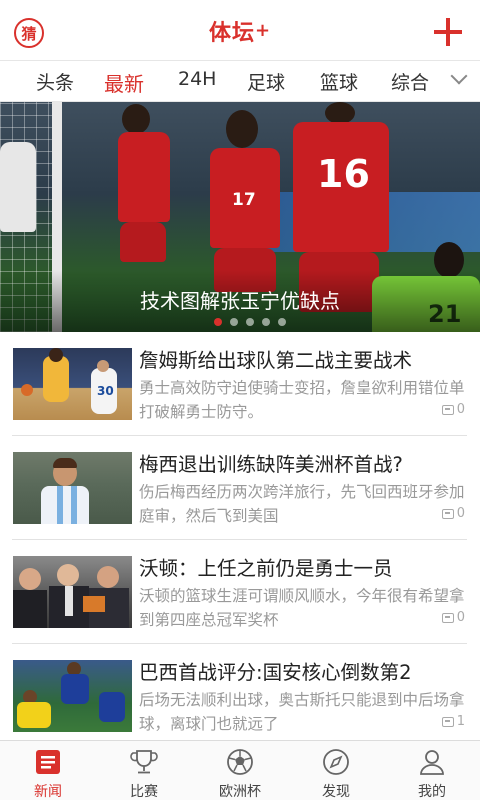  Describe the element at coordinates (55, 81) in the screenshot. I see `tab-toutiao: 头条` at that location.